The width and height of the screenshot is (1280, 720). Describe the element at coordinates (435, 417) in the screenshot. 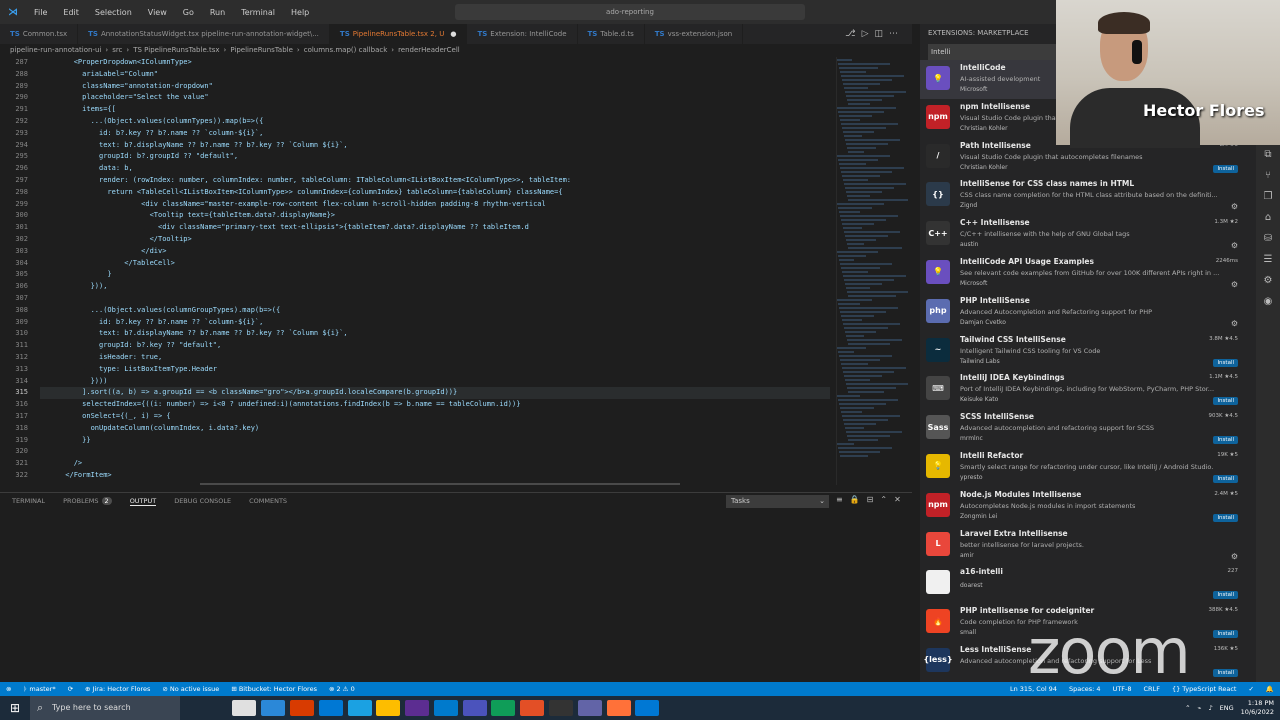

I see `code-line: onSelect={(_, i) => {` at that location.